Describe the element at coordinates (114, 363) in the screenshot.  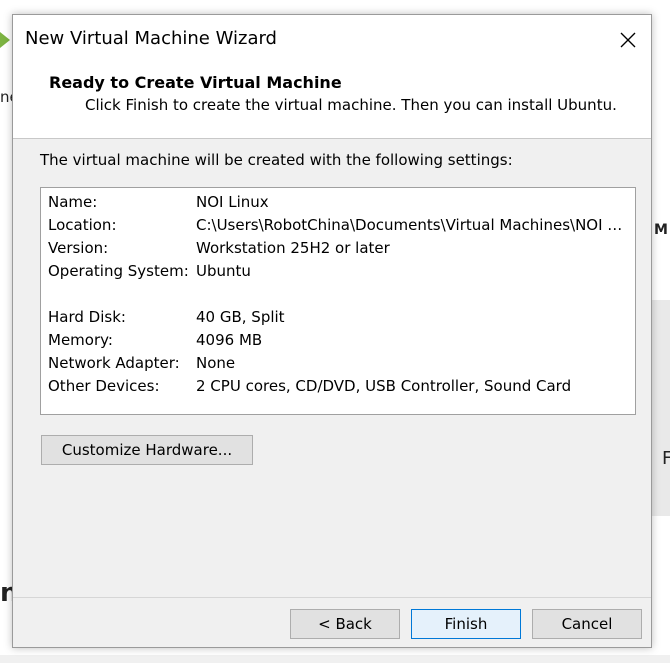
I see `setting-label: Network Adapter:` at that location.